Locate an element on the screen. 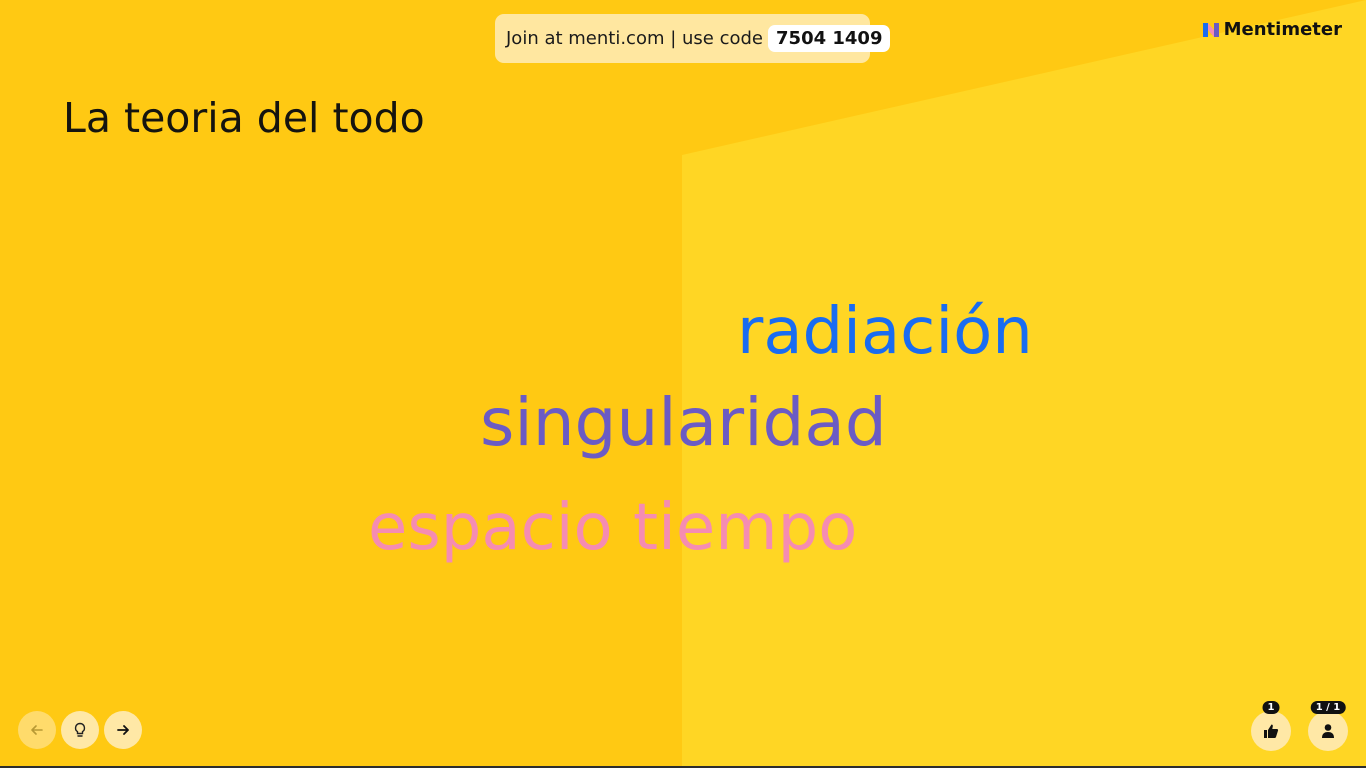 The image size is (1366, 768). person-icon is located at coordinates (1328, 731).